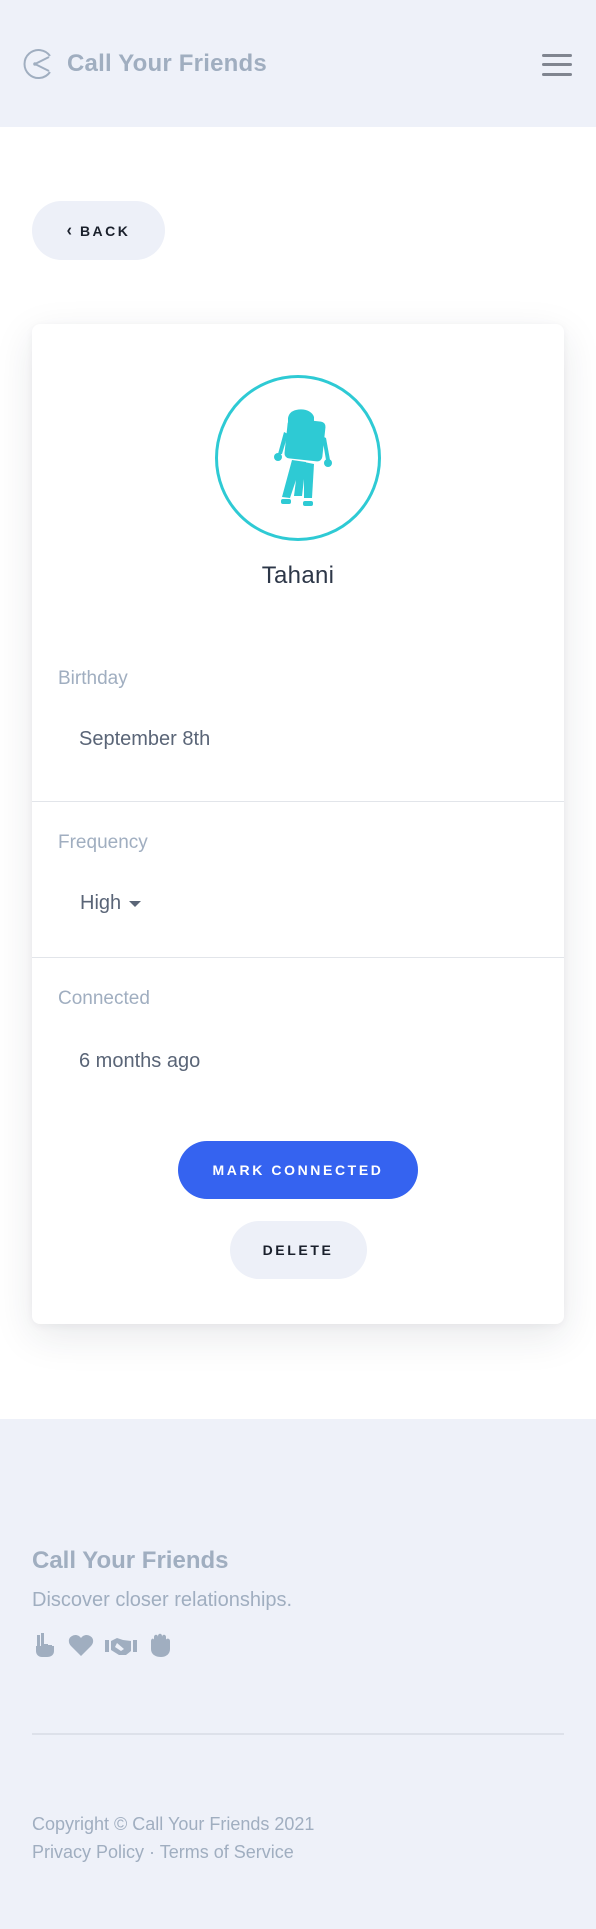  Describe the element at coordinates (103, 842) in the screenshot. I see `frequency-label: Frequency` at that location.